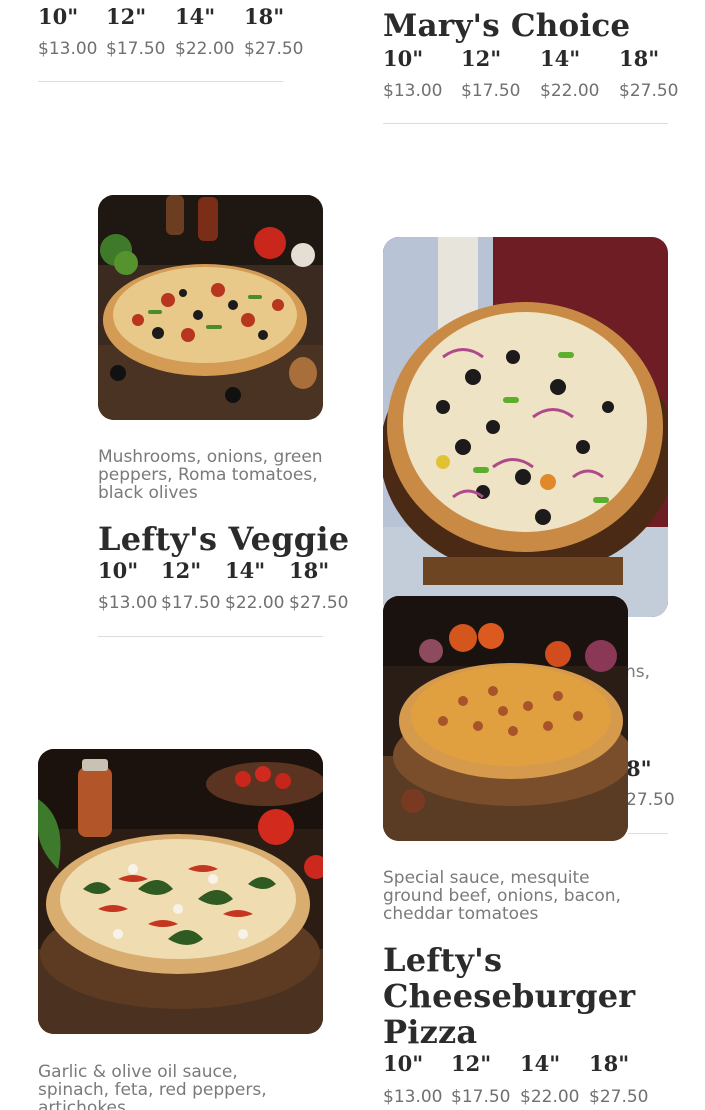 The width and height of the screenshot is (705, 1110). What do you see at coordinates (650, 800) in the screenshot?
I see `price-label-fragment: 27.50` at bounding box center [650, 800].